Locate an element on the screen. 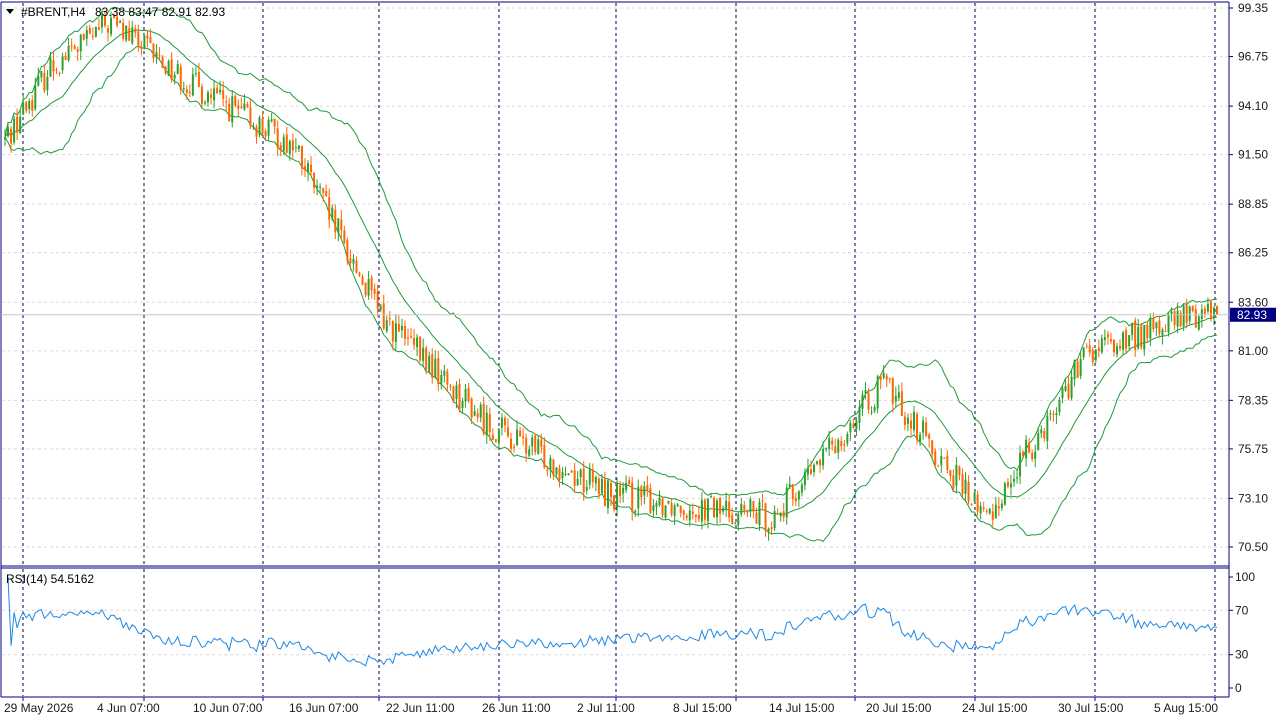 The height and width of the screenshot is (720, 1280). price-tick-label: 99.35 is located at coordinates (1253, 8).